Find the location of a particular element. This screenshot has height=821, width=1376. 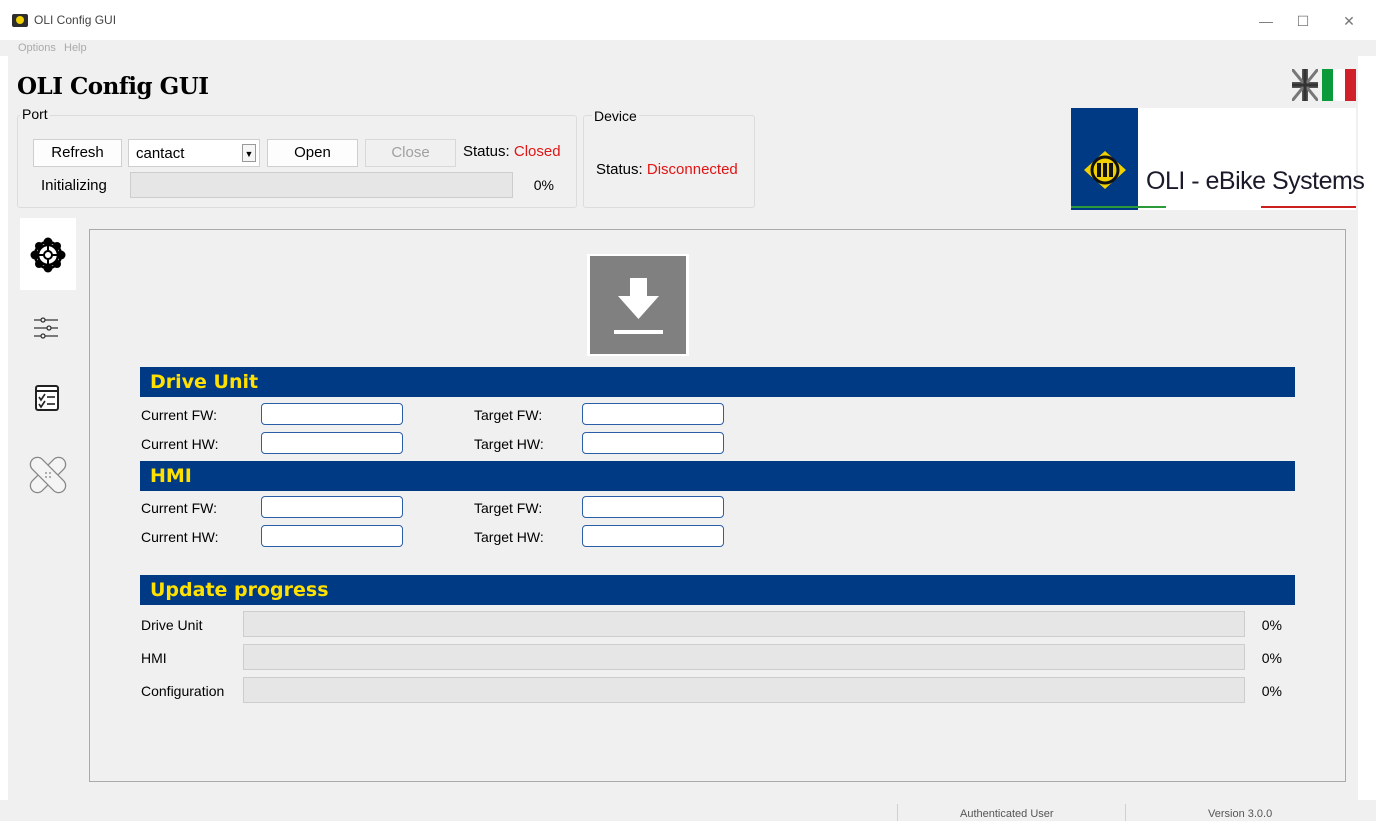

port-status-label: Status: is located at coordinates (486, 151).